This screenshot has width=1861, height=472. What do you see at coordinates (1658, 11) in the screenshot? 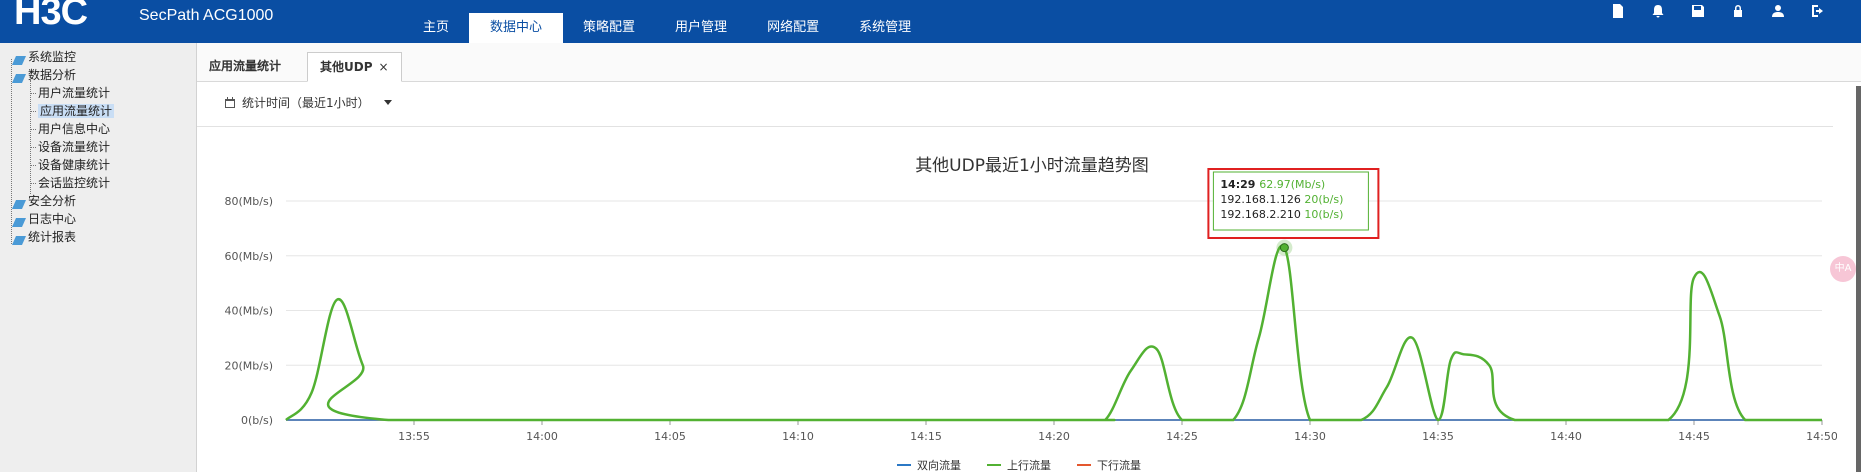
I see `bell-icon` at bounding box center [1658, 11].